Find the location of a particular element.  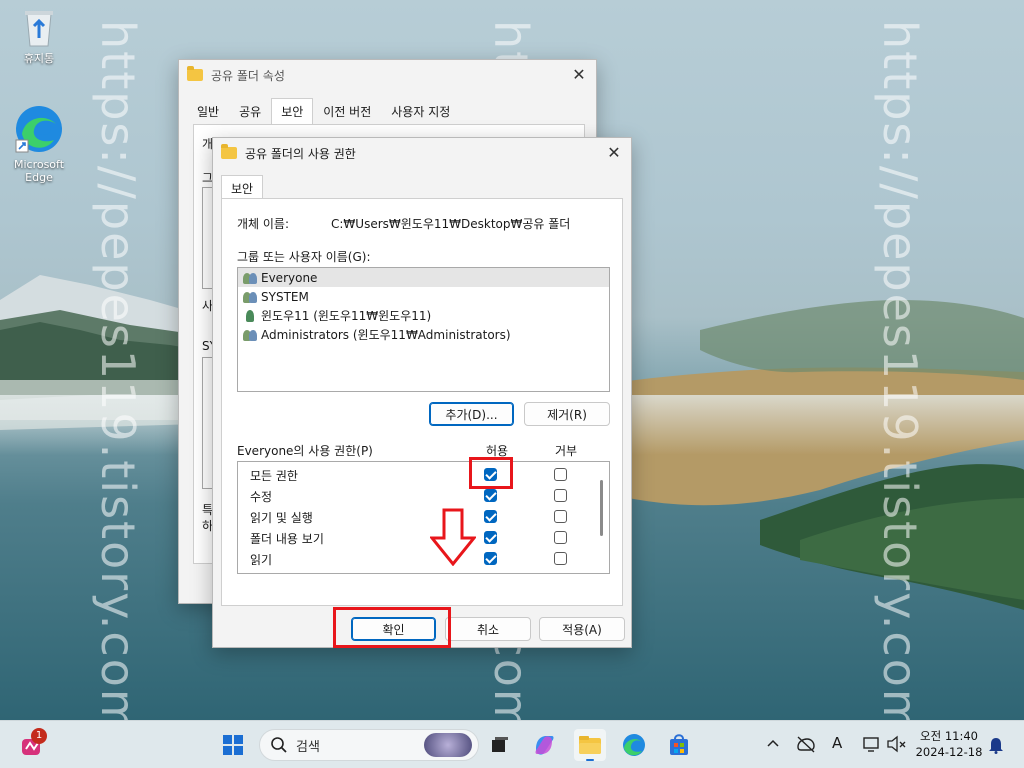

task-view-icon is located at coordinates (500, 744).